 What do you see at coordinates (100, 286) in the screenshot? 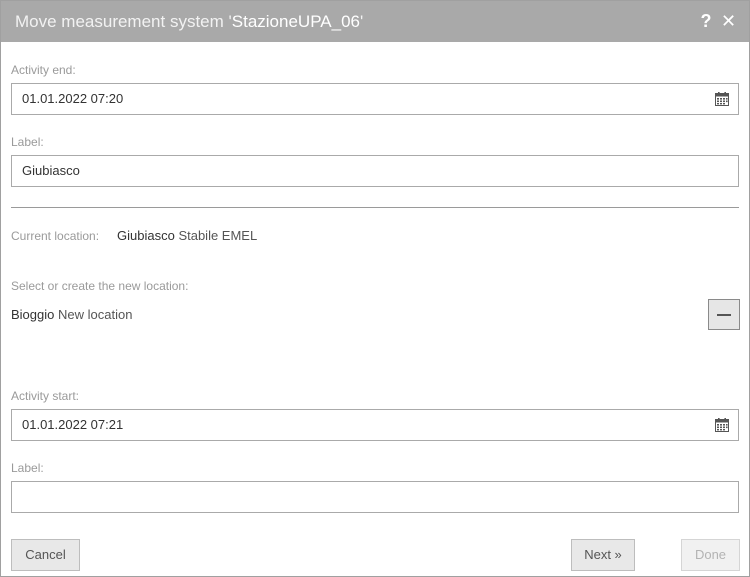
I see `new-location-label: Select or create the new location:` at bounding box center [100, 286].